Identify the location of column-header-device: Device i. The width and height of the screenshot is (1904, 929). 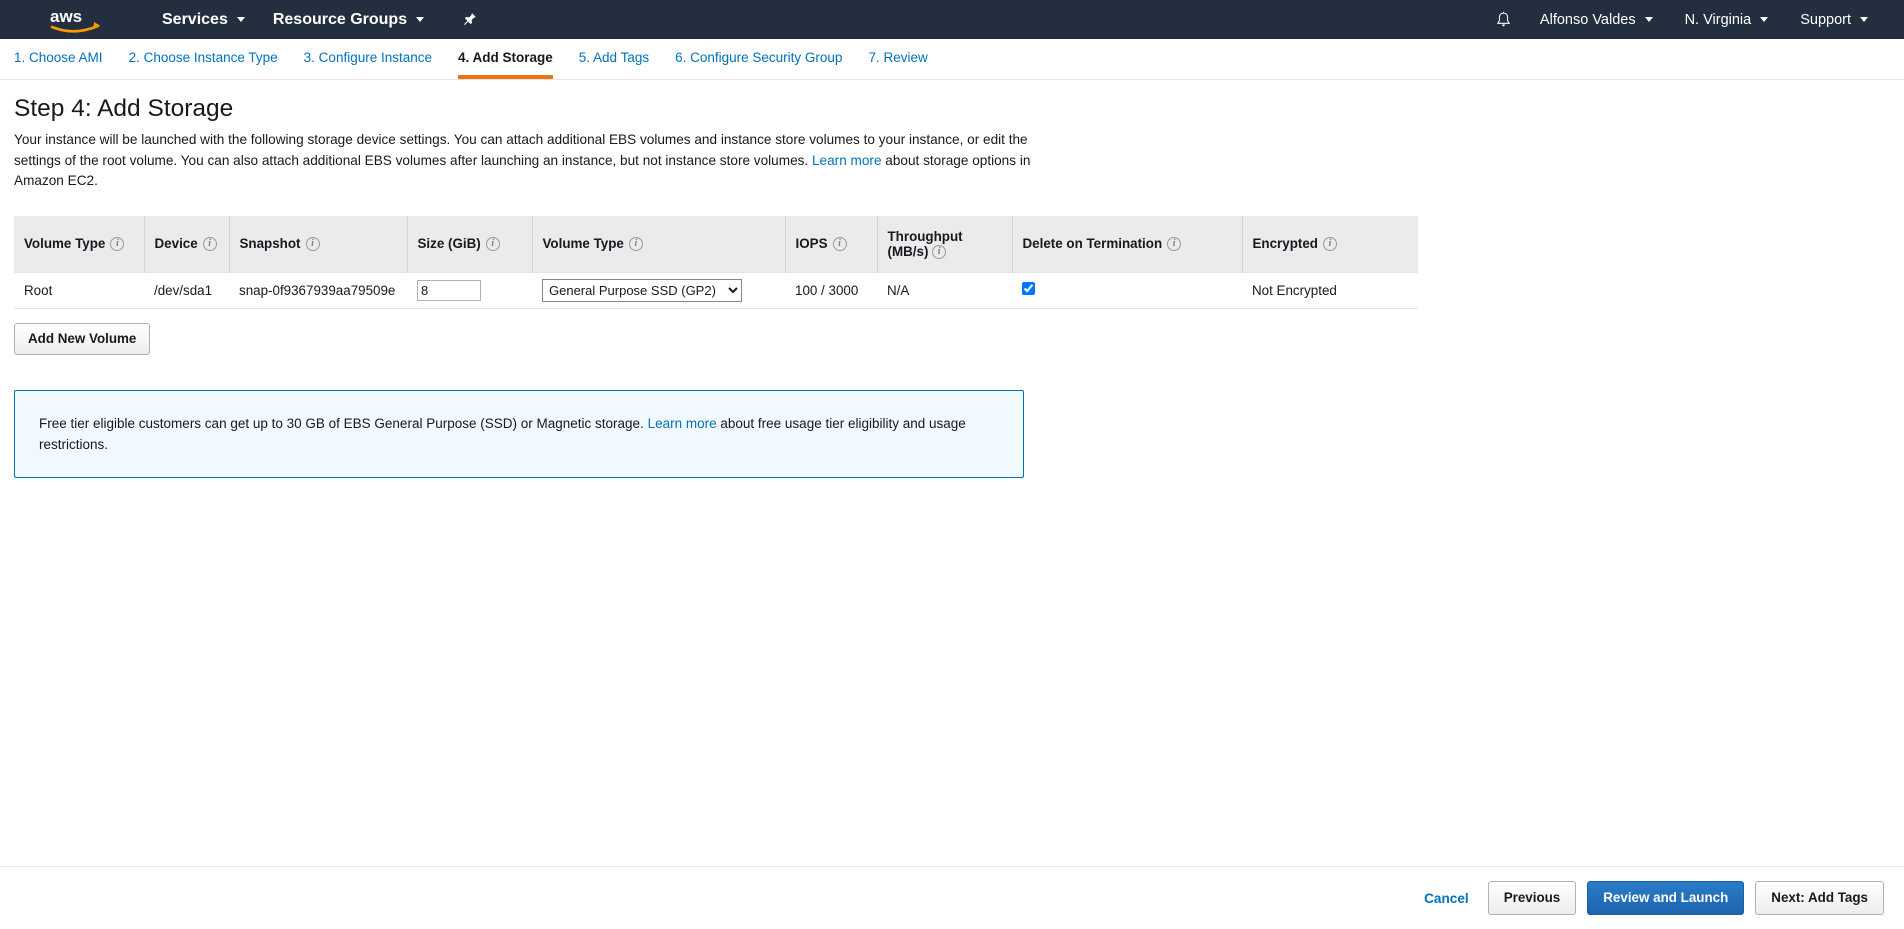
(186, 244).